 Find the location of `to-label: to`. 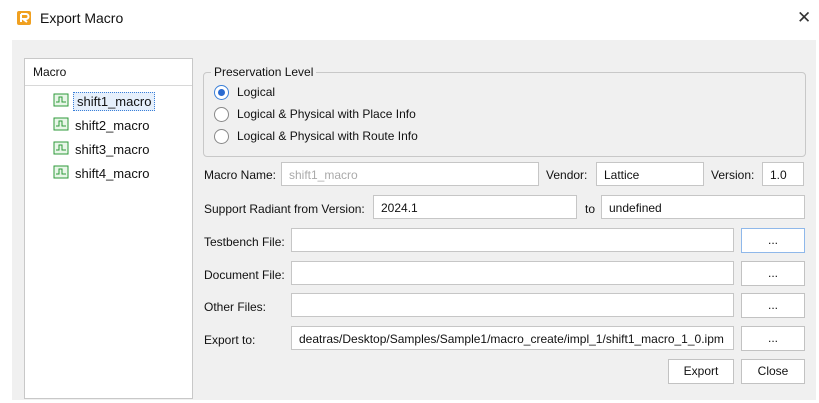

to-label: to is located at coordinates (590, 209).